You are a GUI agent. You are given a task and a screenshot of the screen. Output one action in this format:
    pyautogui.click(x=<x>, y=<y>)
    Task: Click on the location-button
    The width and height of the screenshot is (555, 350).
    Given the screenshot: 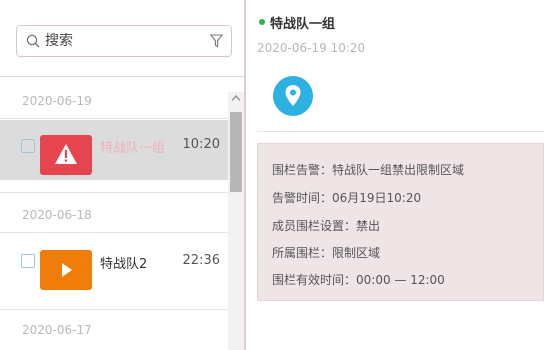 What is the action you would take?
    pyautogui.click(x=293, y=96)
    